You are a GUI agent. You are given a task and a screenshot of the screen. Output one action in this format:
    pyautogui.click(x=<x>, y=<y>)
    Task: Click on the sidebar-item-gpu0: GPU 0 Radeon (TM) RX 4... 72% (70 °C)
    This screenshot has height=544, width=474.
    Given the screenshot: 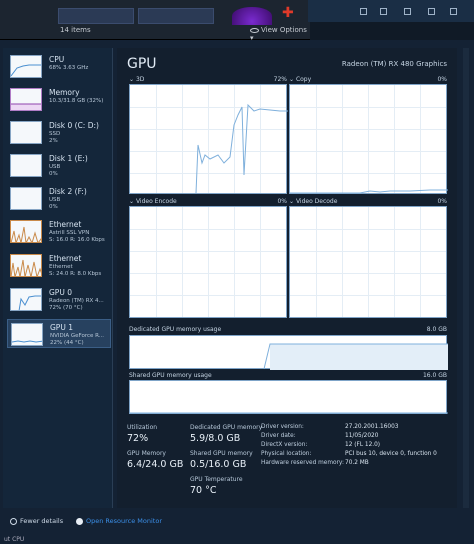 What is the action you would take?
    pyautogui.click(x=59, y=299)
    